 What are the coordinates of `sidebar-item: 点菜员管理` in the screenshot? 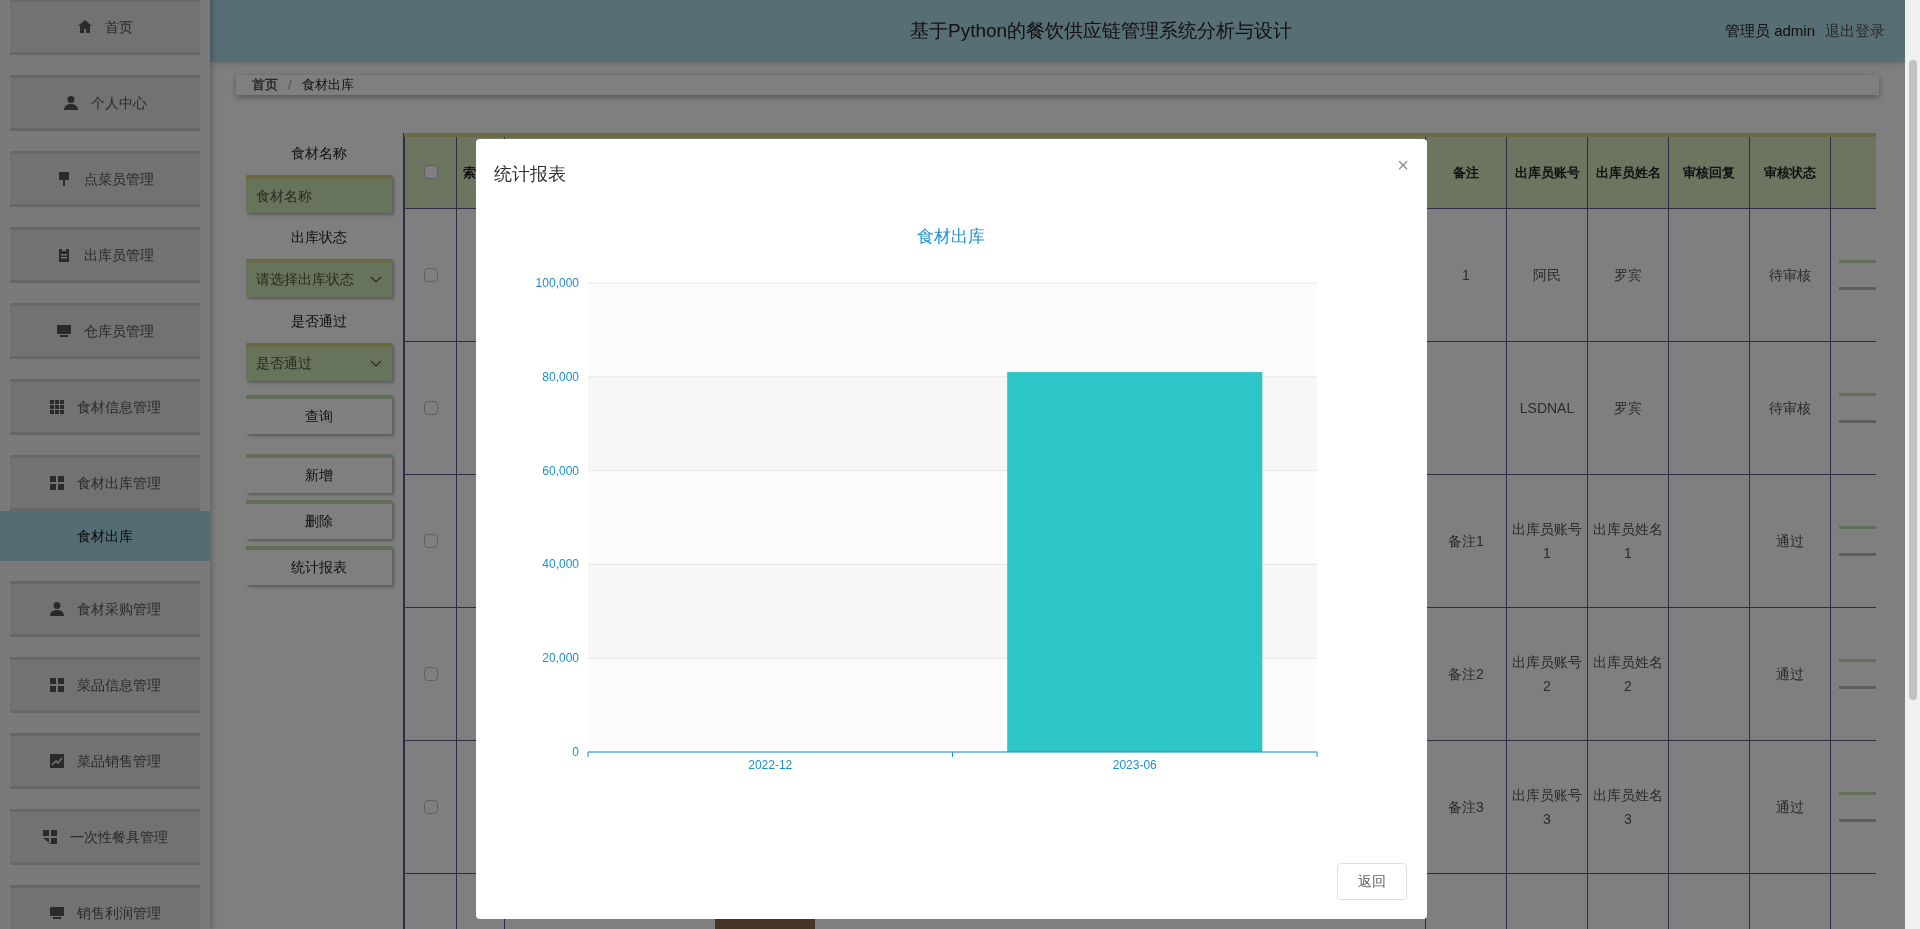 It's located at (105, 179).